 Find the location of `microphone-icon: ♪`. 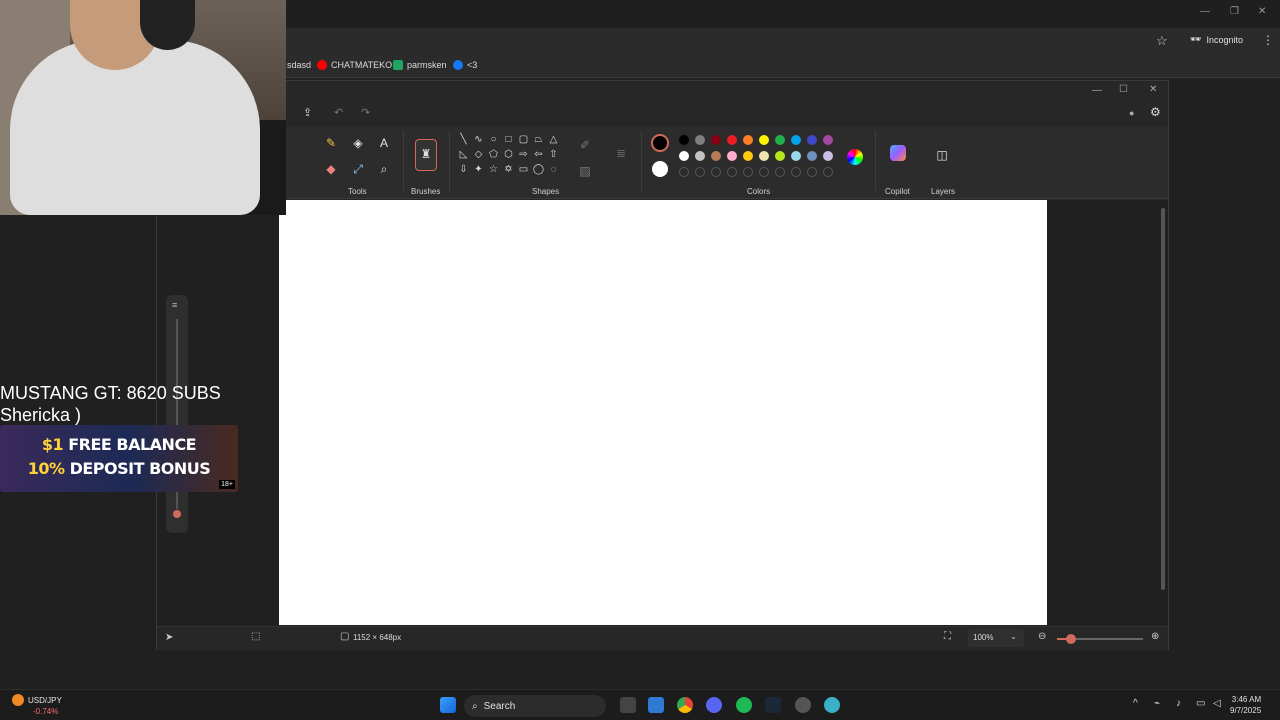

microphone-icon: ♪ is located at coordinates (1178, 703).